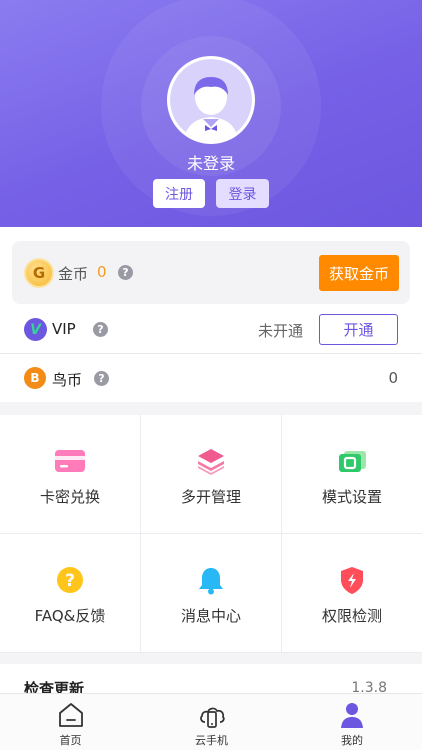 Image resolution: width=422 pixels, height=750 pixels. I want to click on vip-open-button: 开通, so click(358, 329).